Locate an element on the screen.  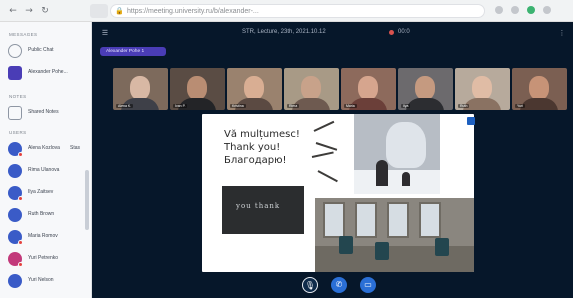
profile-avatar is located at coordinates (531, 10).